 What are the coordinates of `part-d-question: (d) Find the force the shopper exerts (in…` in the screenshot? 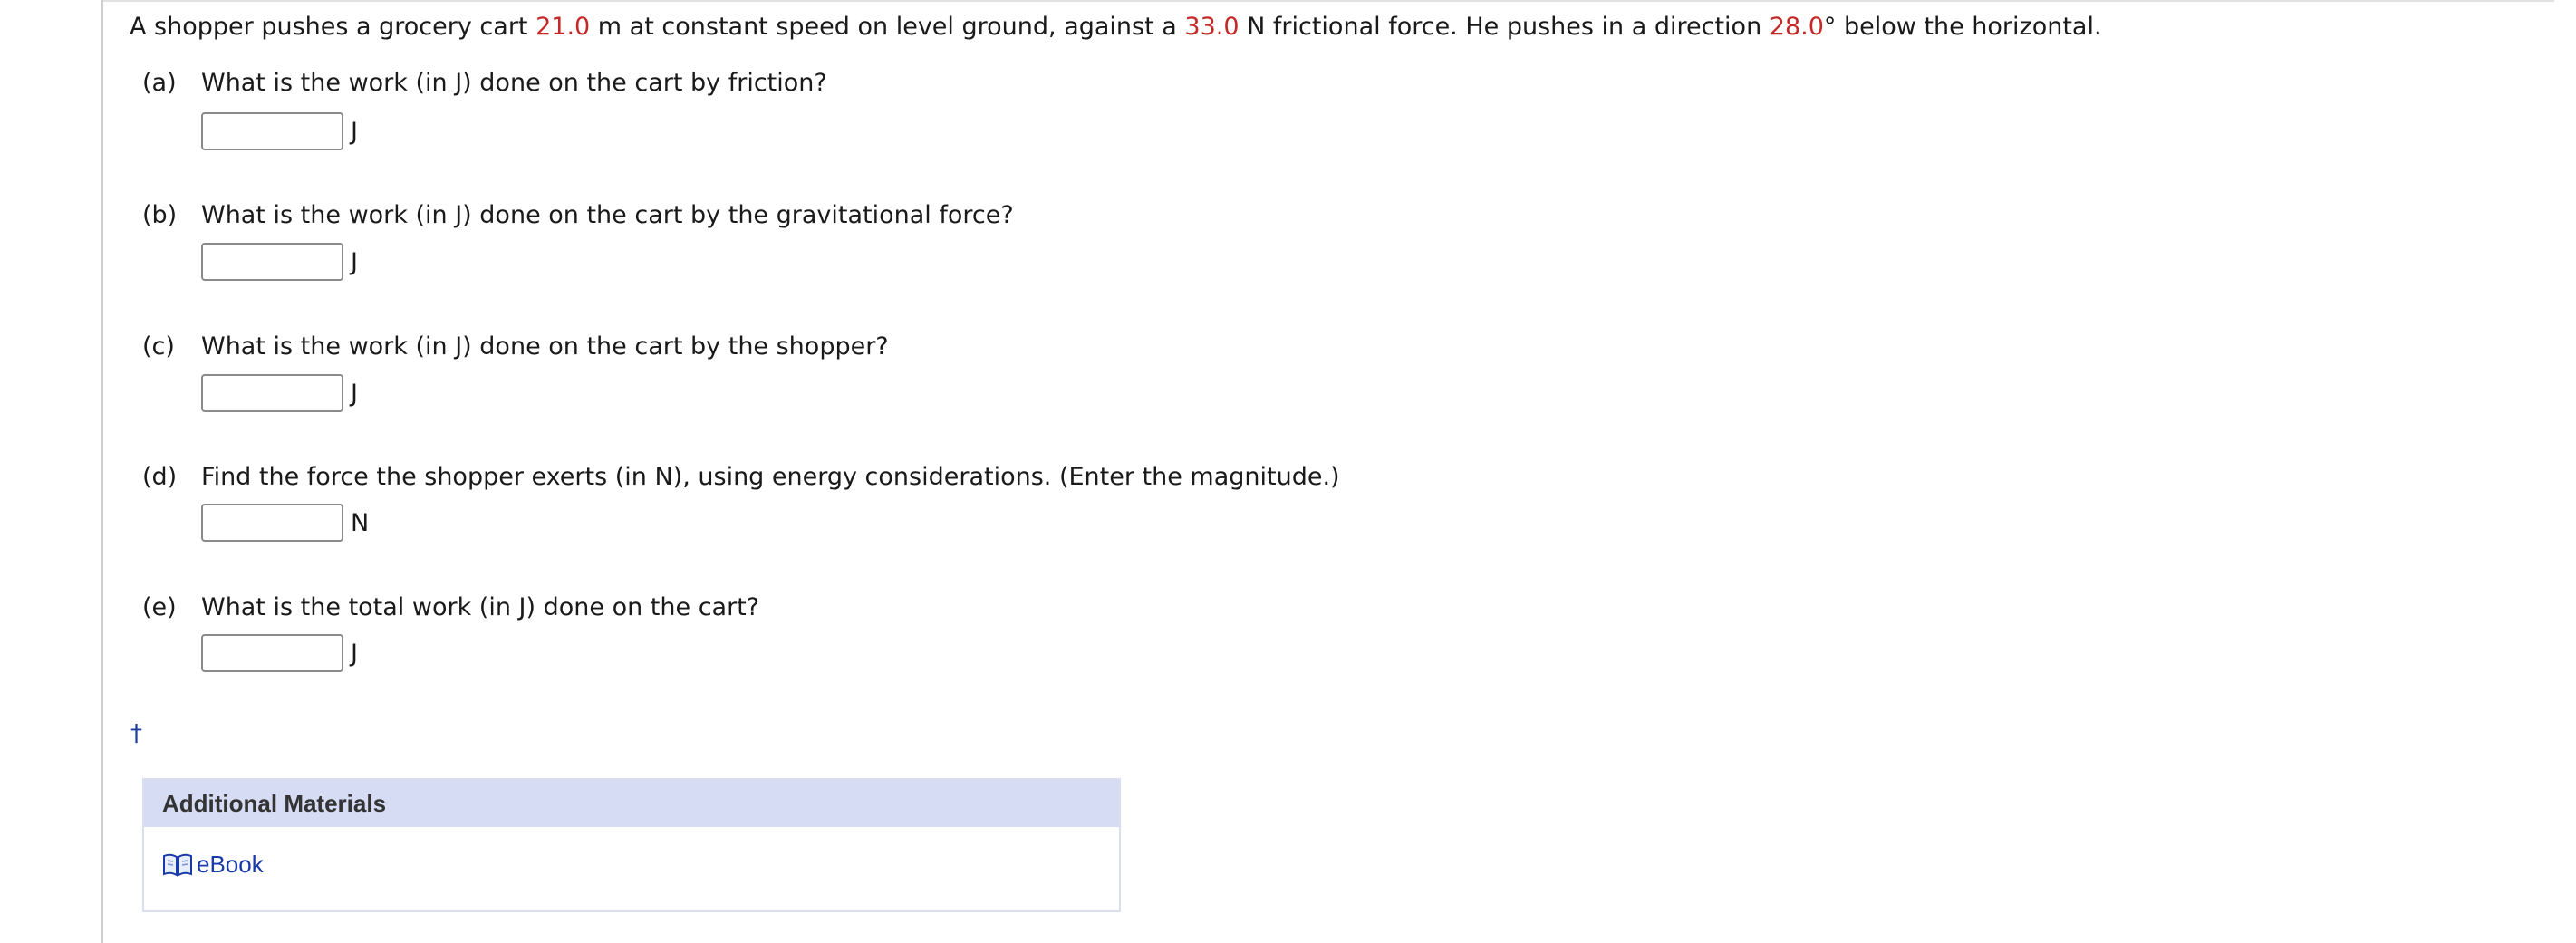 It's located at (741, 477).